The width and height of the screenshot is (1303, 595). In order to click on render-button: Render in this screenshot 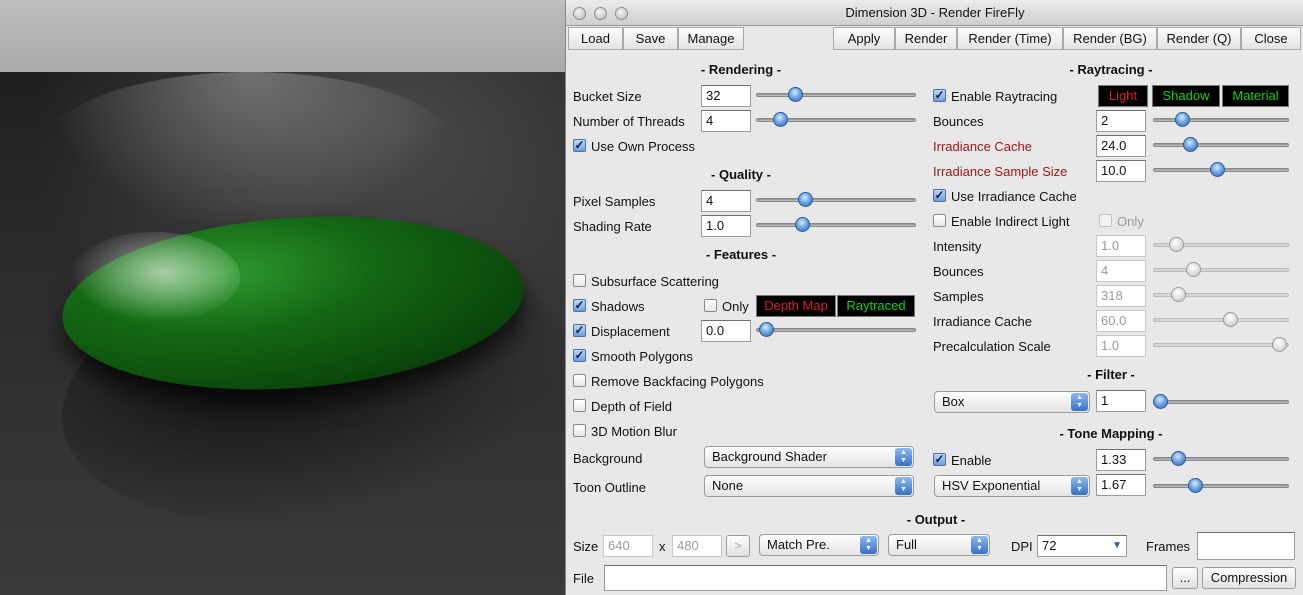, I will do `click(926, 38)`.